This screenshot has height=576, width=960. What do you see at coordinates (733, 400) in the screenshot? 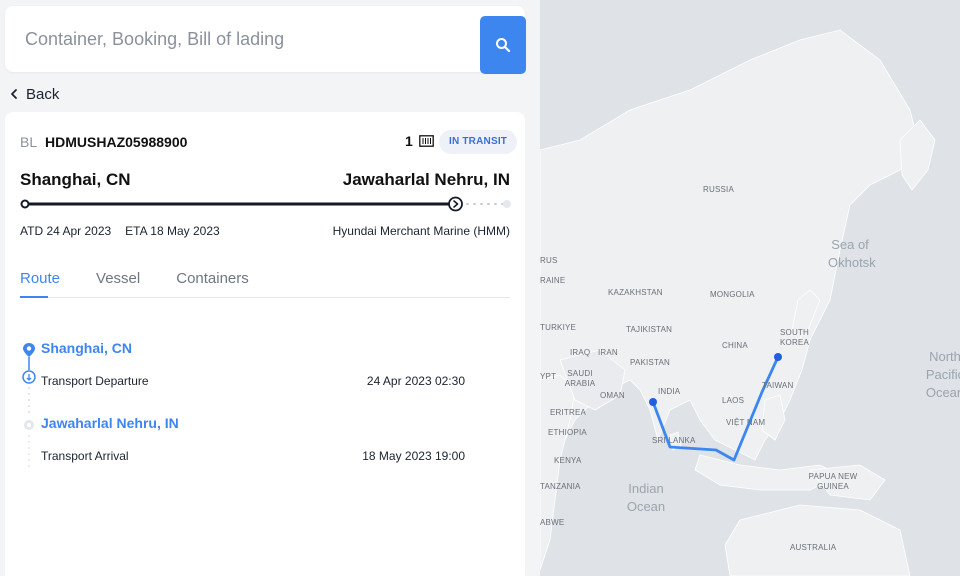
I see `map-label-laos: LAOS` at bounding box center [733, 400].